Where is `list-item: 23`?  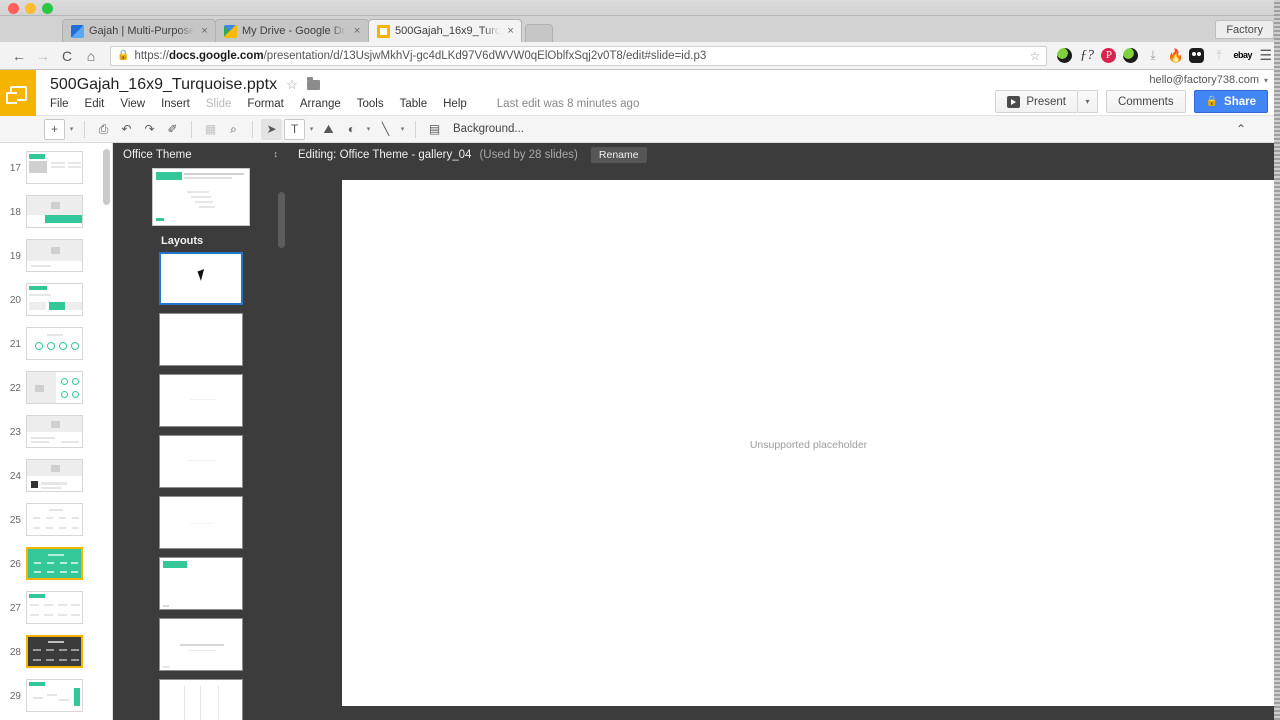
list-item: 23 is located at coordinates (56, 433).